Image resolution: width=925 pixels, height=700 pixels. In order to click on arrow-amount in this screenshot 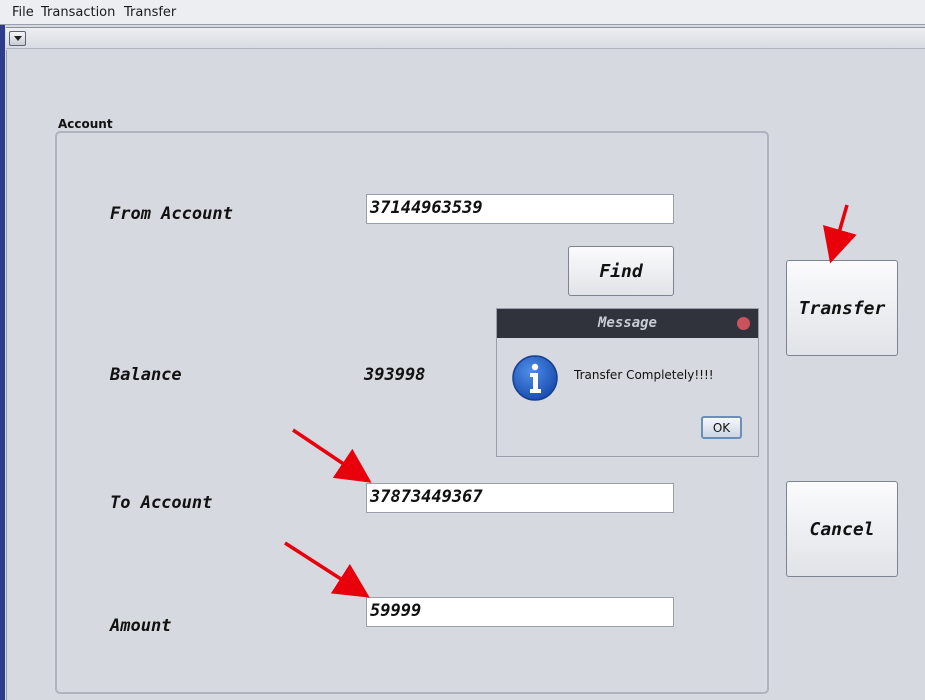, I will do `click(327, 569)`.